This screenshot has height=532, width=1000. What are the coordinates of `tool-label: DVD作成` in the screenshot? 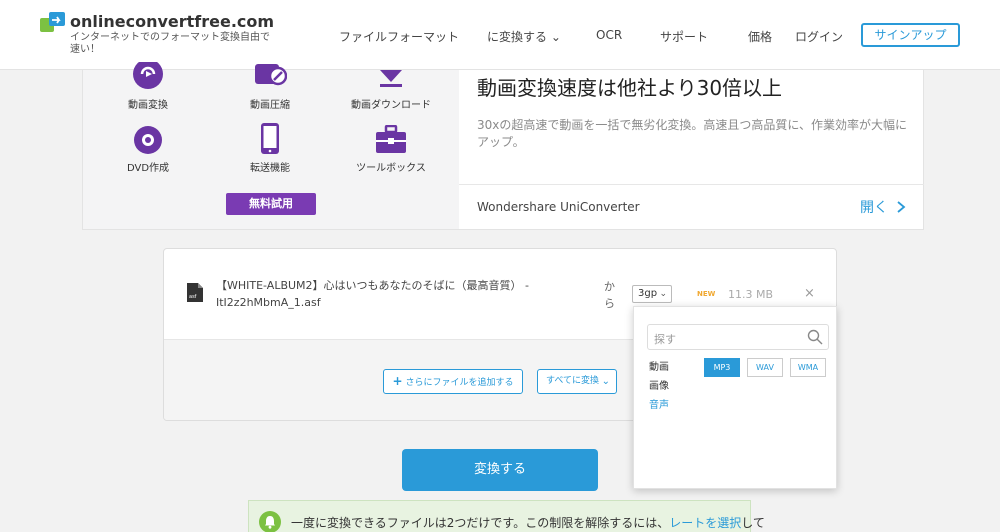 It's located at (148, 168).